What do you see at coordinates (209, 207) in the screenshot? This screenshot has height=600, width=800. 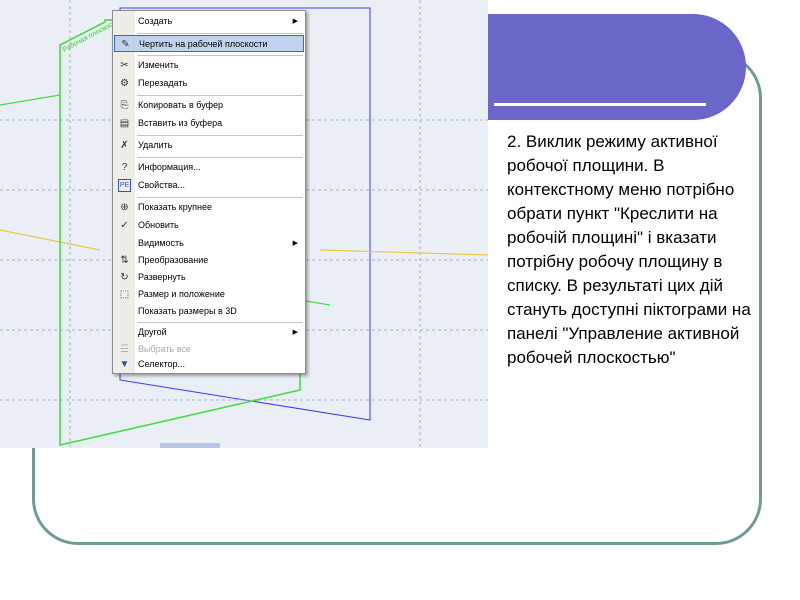 I see `menu-item-zoom-in: ⊕ Показать крупнее` at bounding box center [209, 207].